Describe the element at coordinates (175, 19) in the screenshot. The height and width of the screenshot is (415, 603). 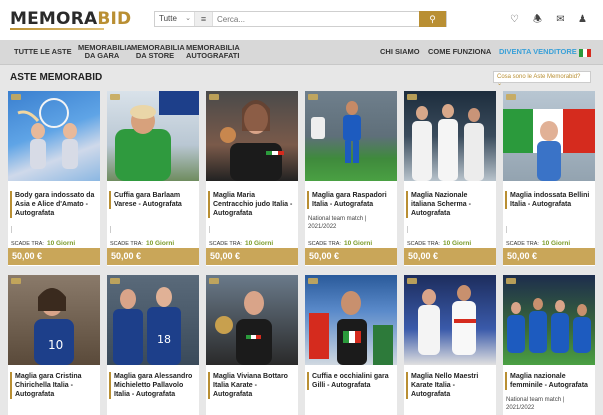
I see `category-select: Tutte ⌄` at that location.